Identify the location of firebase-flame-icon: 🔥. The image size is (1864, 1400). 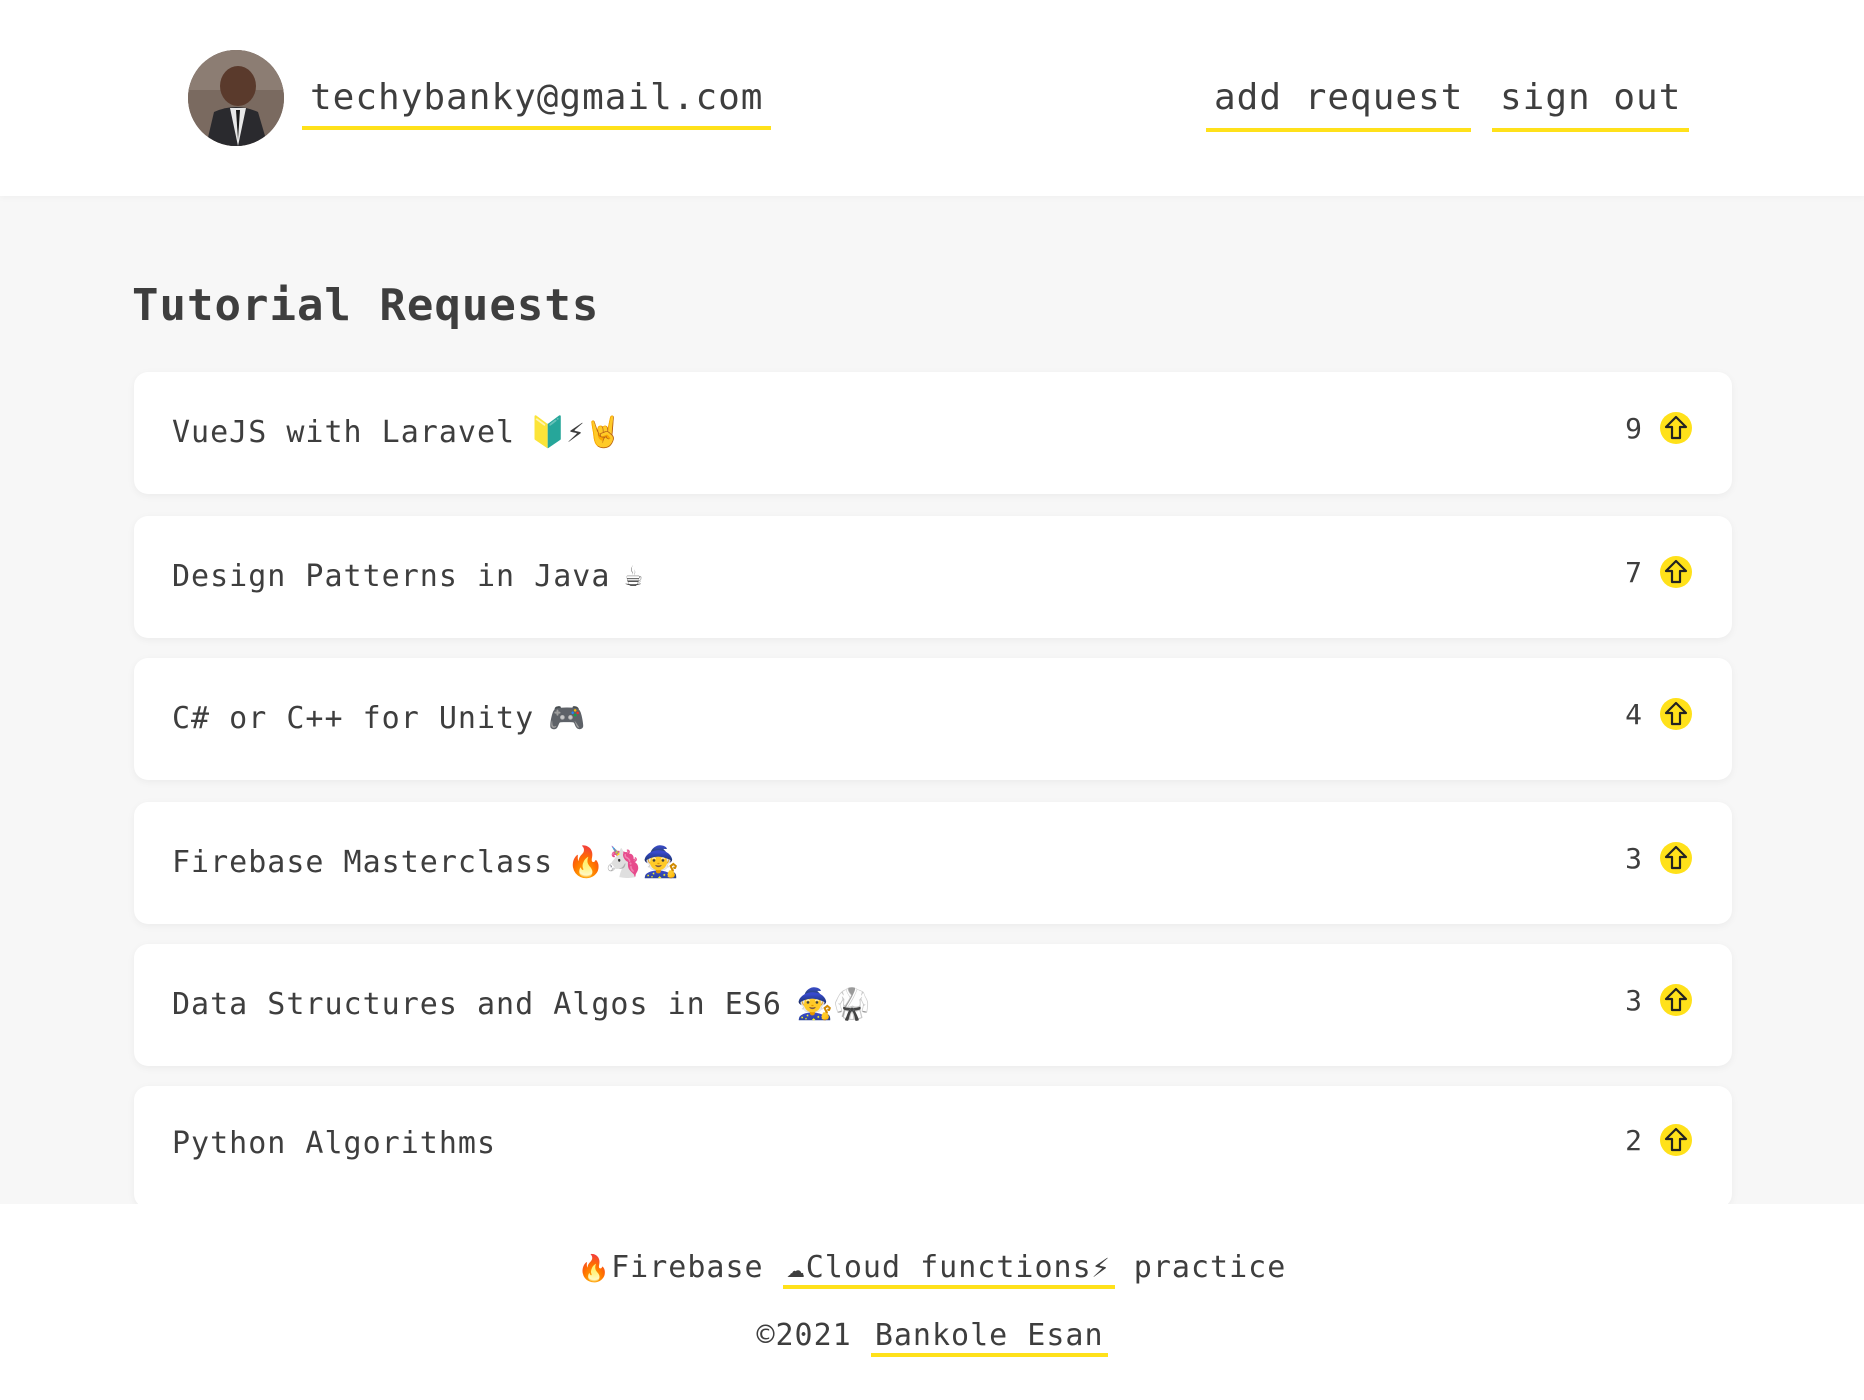
(594, 1269).